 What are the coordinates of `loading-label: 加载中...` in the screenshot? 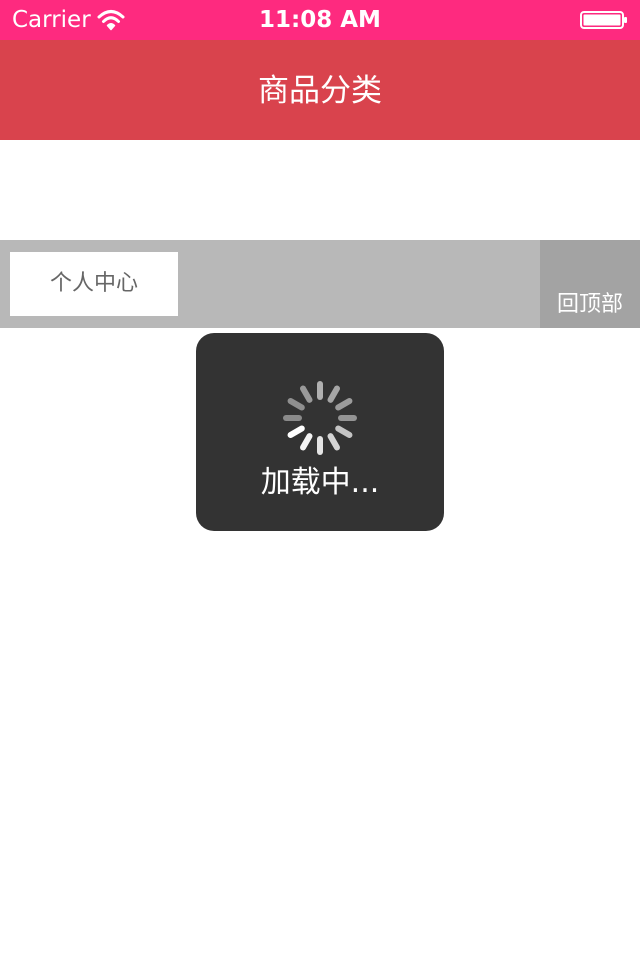 It's located at (320, 482).